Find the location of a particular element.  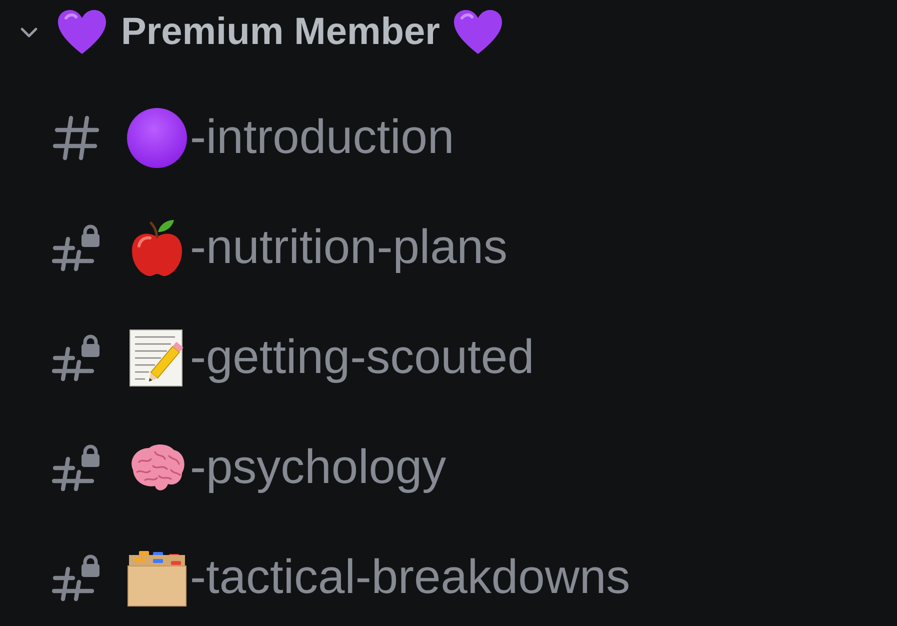

channel-name: -tactical-breakdowns is located at coordinates (410, 578).